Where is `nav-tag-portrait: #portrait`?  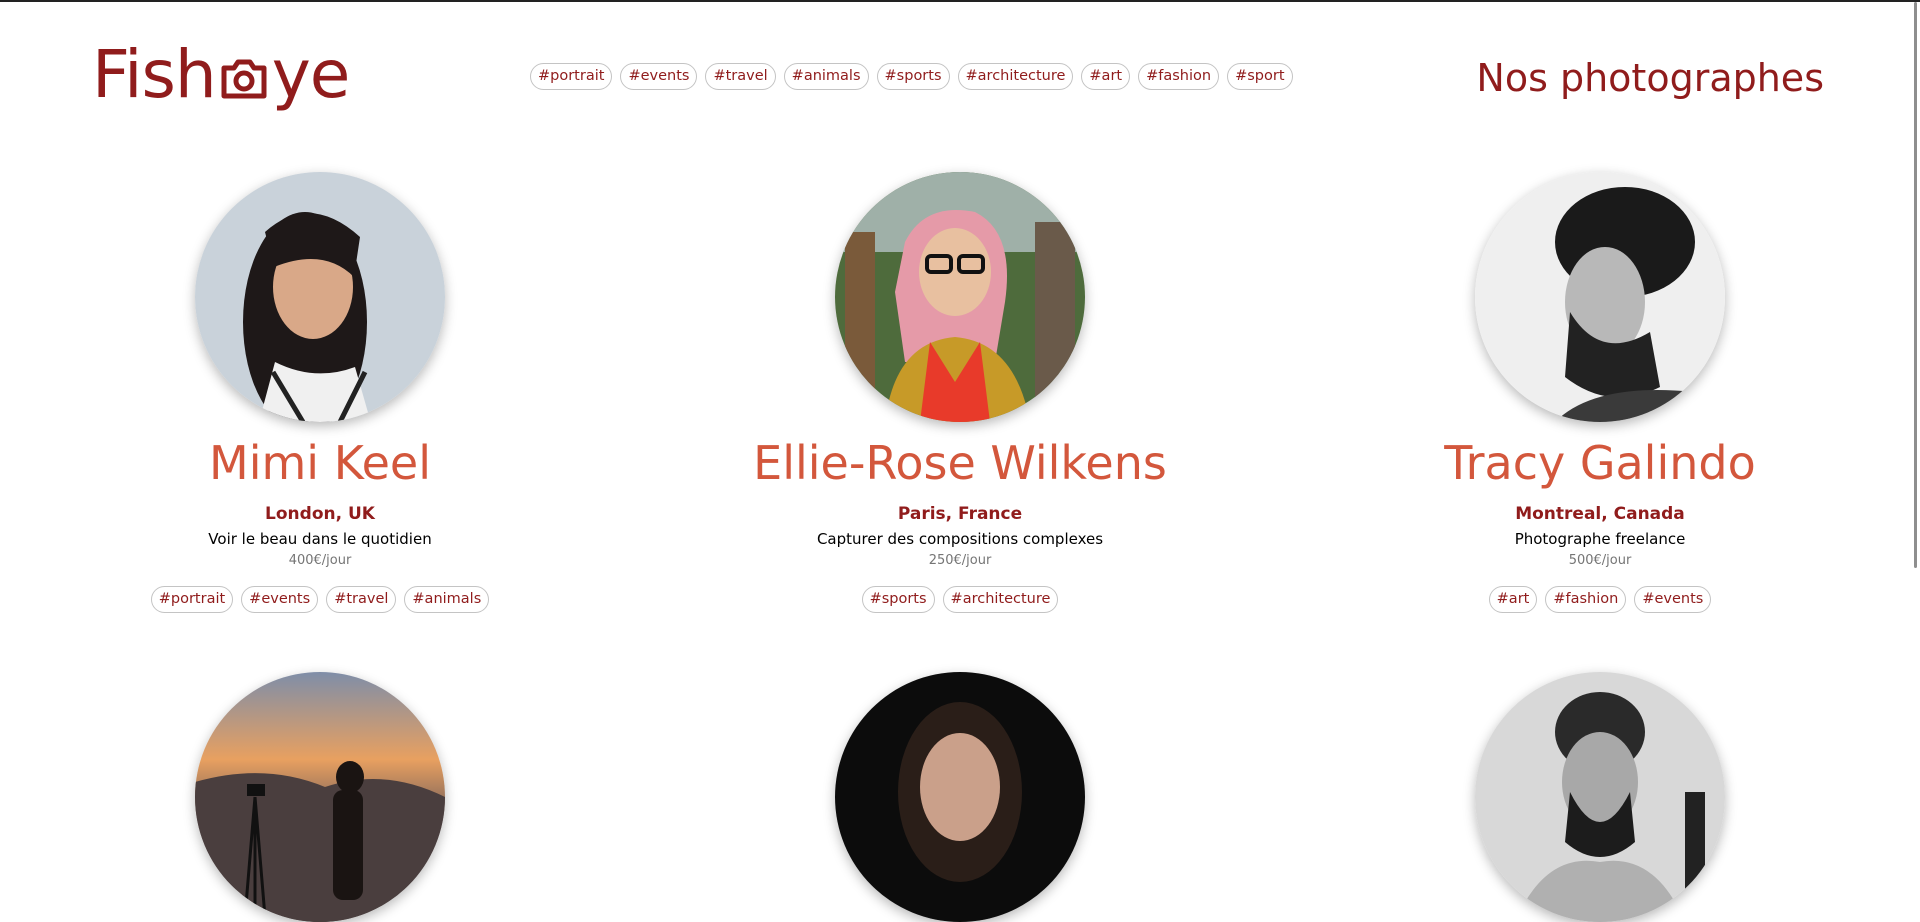
nav-tag-portrait: #portrait is located at coordinates (571, 76).